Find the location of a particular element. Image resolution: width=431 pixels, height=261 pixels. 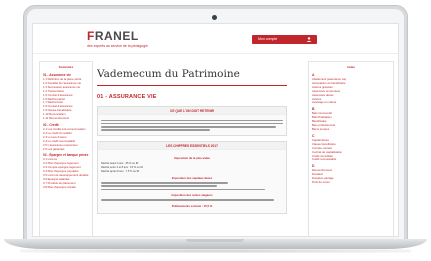

plus-value-heading: Imposition de la plus-value is located at coordinates (192, 158).